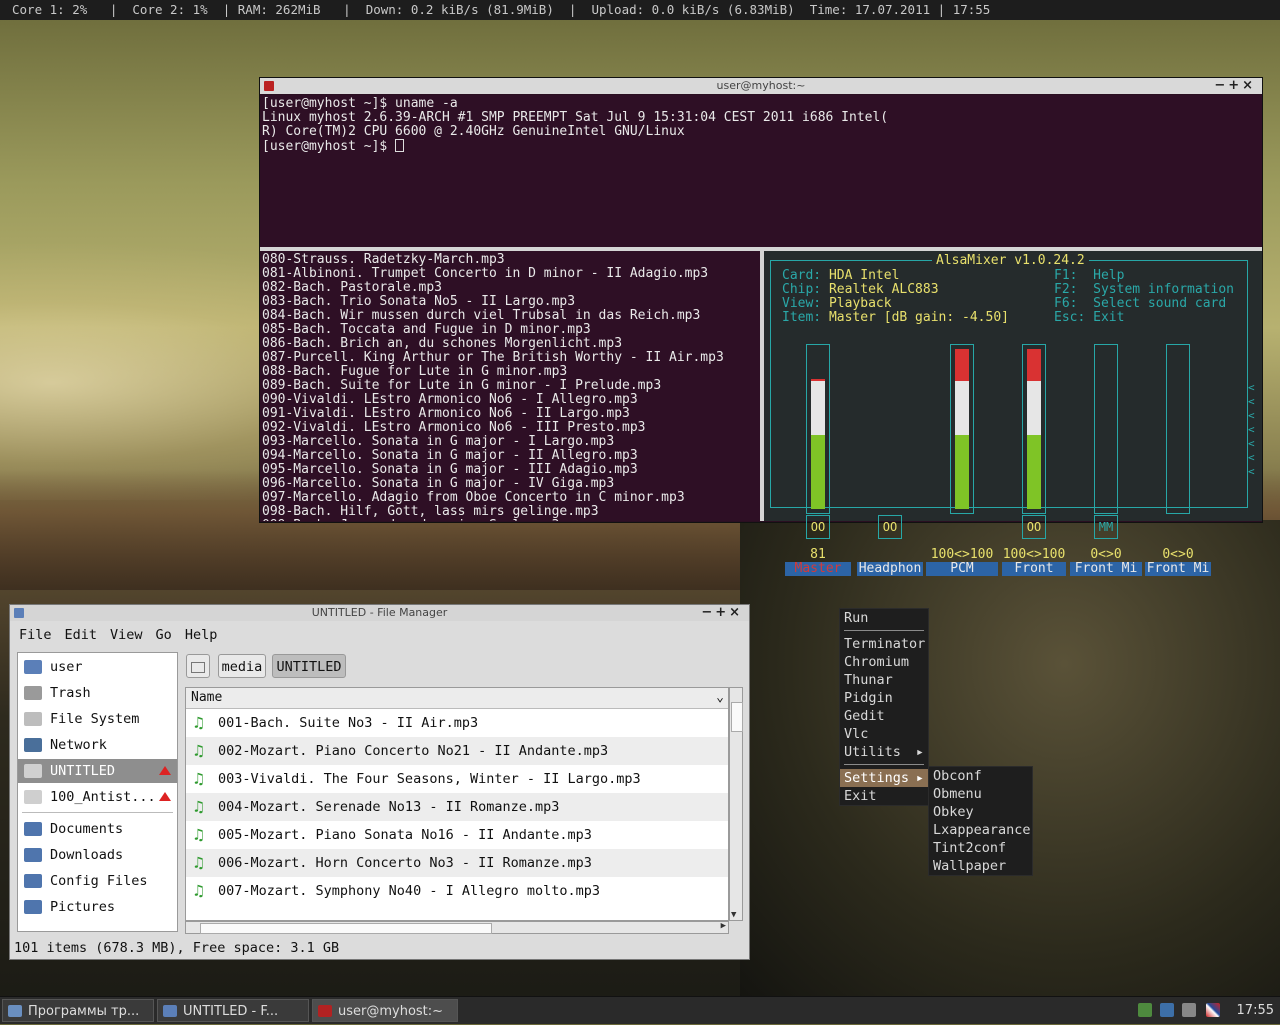 This screenshot has width=1280, height=1025. Describe the element at coordinates (379, 613) in the screenshot. I see `file-manager-titlebar: UNTITLED - File Manager −+×` at that location.